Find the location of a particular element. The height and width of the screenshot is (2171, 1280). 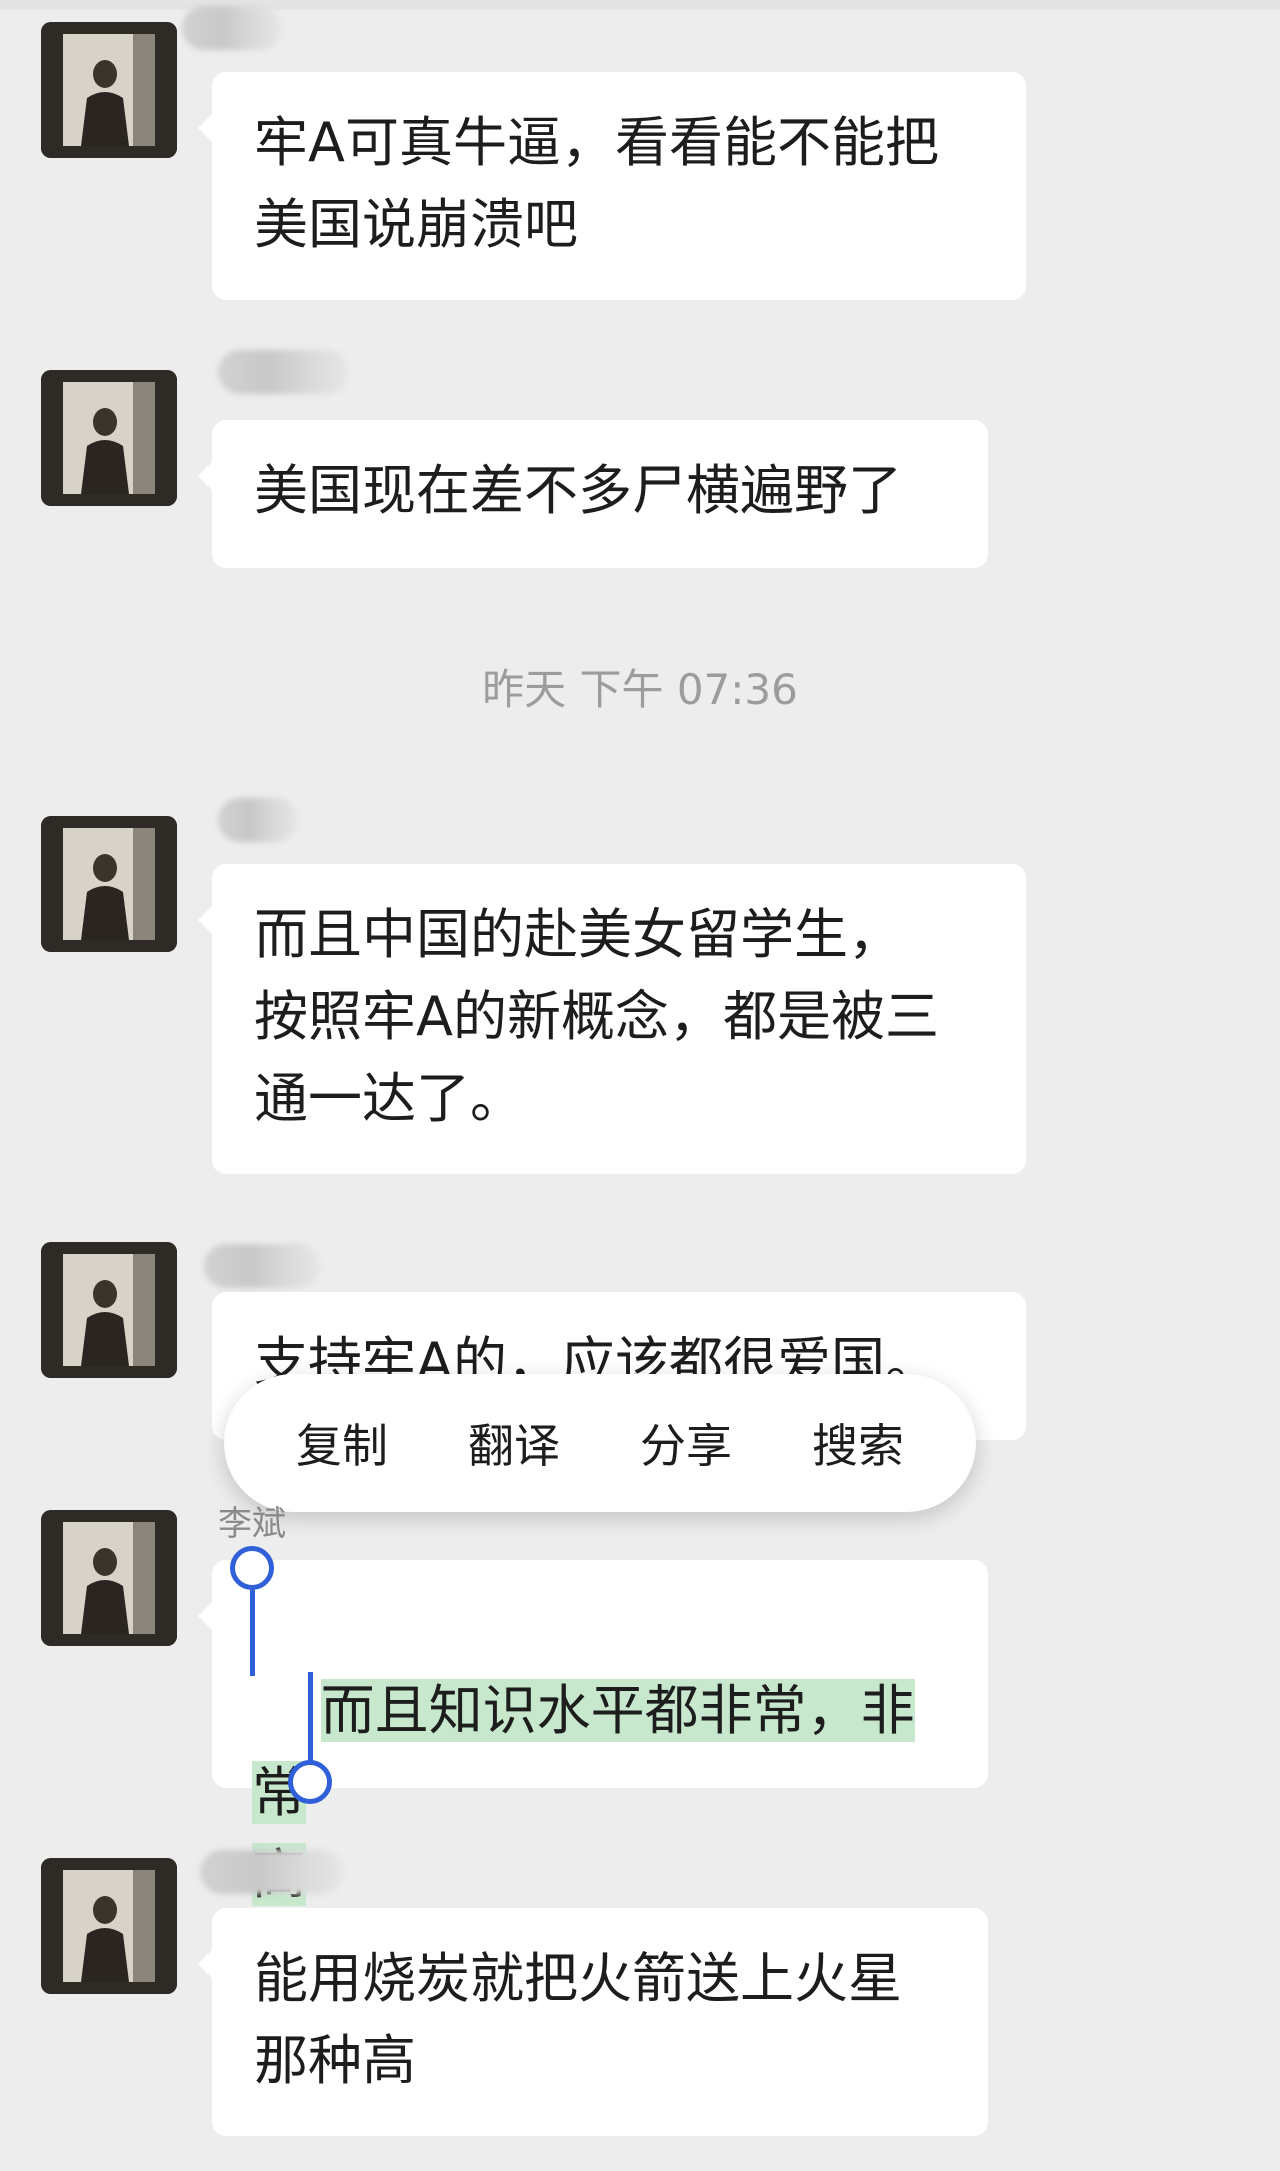

message-bubble: 美国现在差不多尸横遍野了 is located at coordinates (593, 494).